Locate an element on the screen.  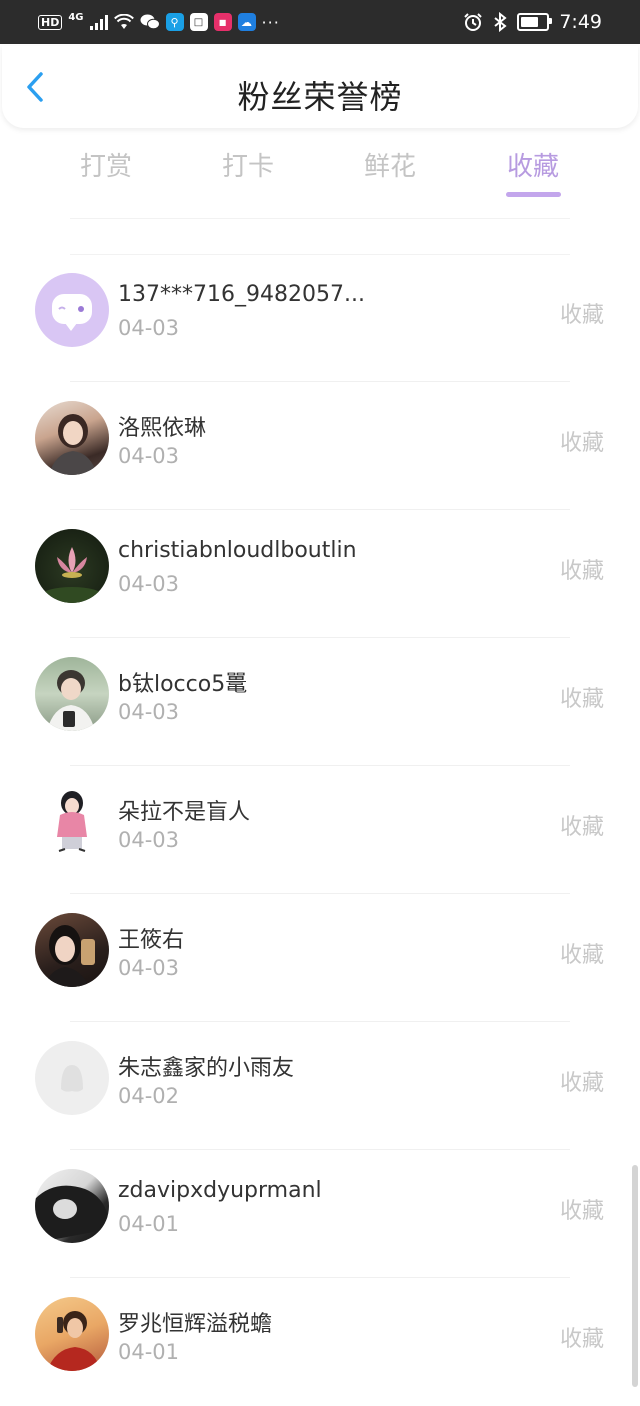
list-item: 朵拉不是盲人 04-03 收藏 is located at coordinates (320, 830).